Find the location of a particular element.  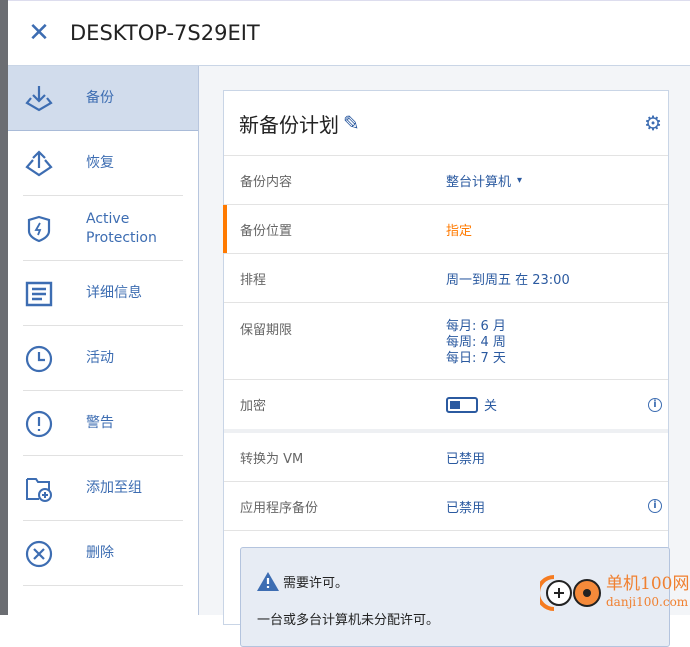

header: ✕ DESKTOP-7S29EIT is located at coordinates (349, 33).